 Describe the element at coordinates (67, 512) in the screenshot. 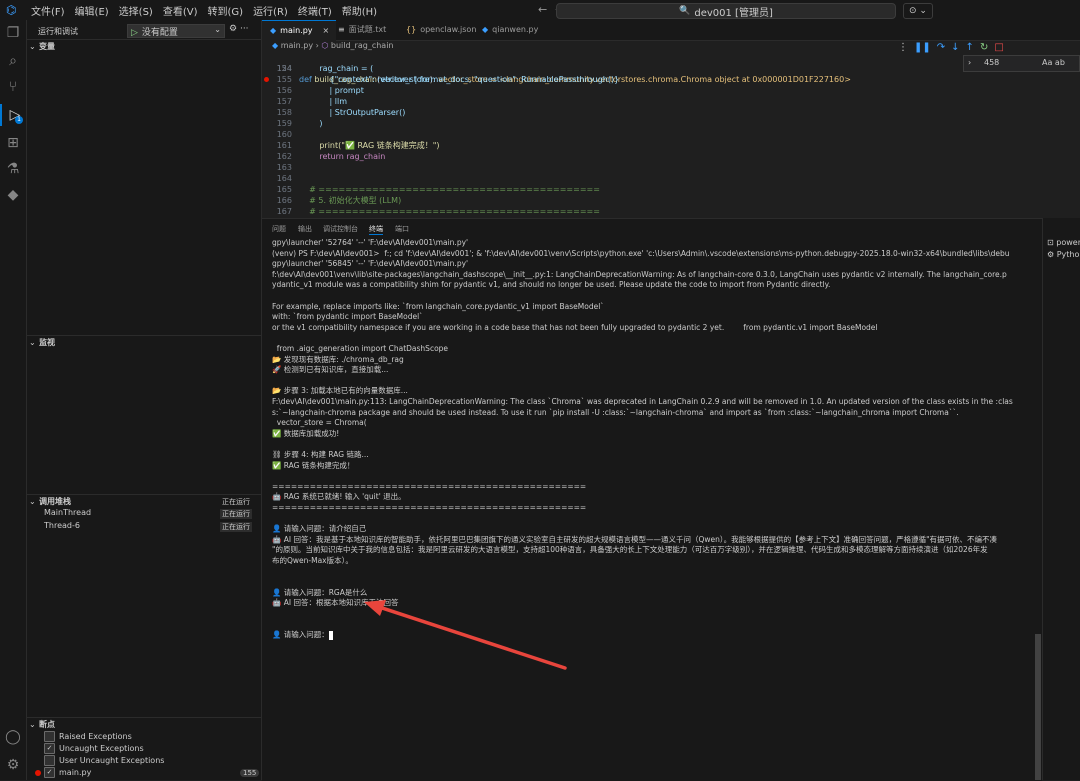

I see `thread-item: MainThread` at that location.